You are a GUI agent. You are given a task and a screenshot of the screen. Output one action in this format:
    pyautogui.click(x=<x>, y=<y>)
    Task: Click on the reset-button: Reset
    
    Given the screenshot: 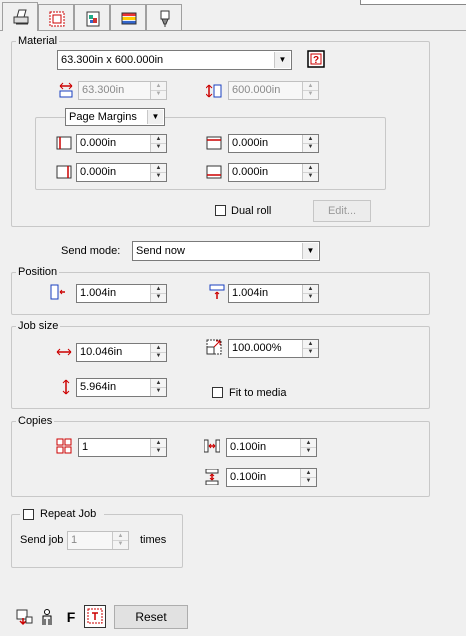 What is the action you would take?
    pyautogui.click(x=151, y=617)
    